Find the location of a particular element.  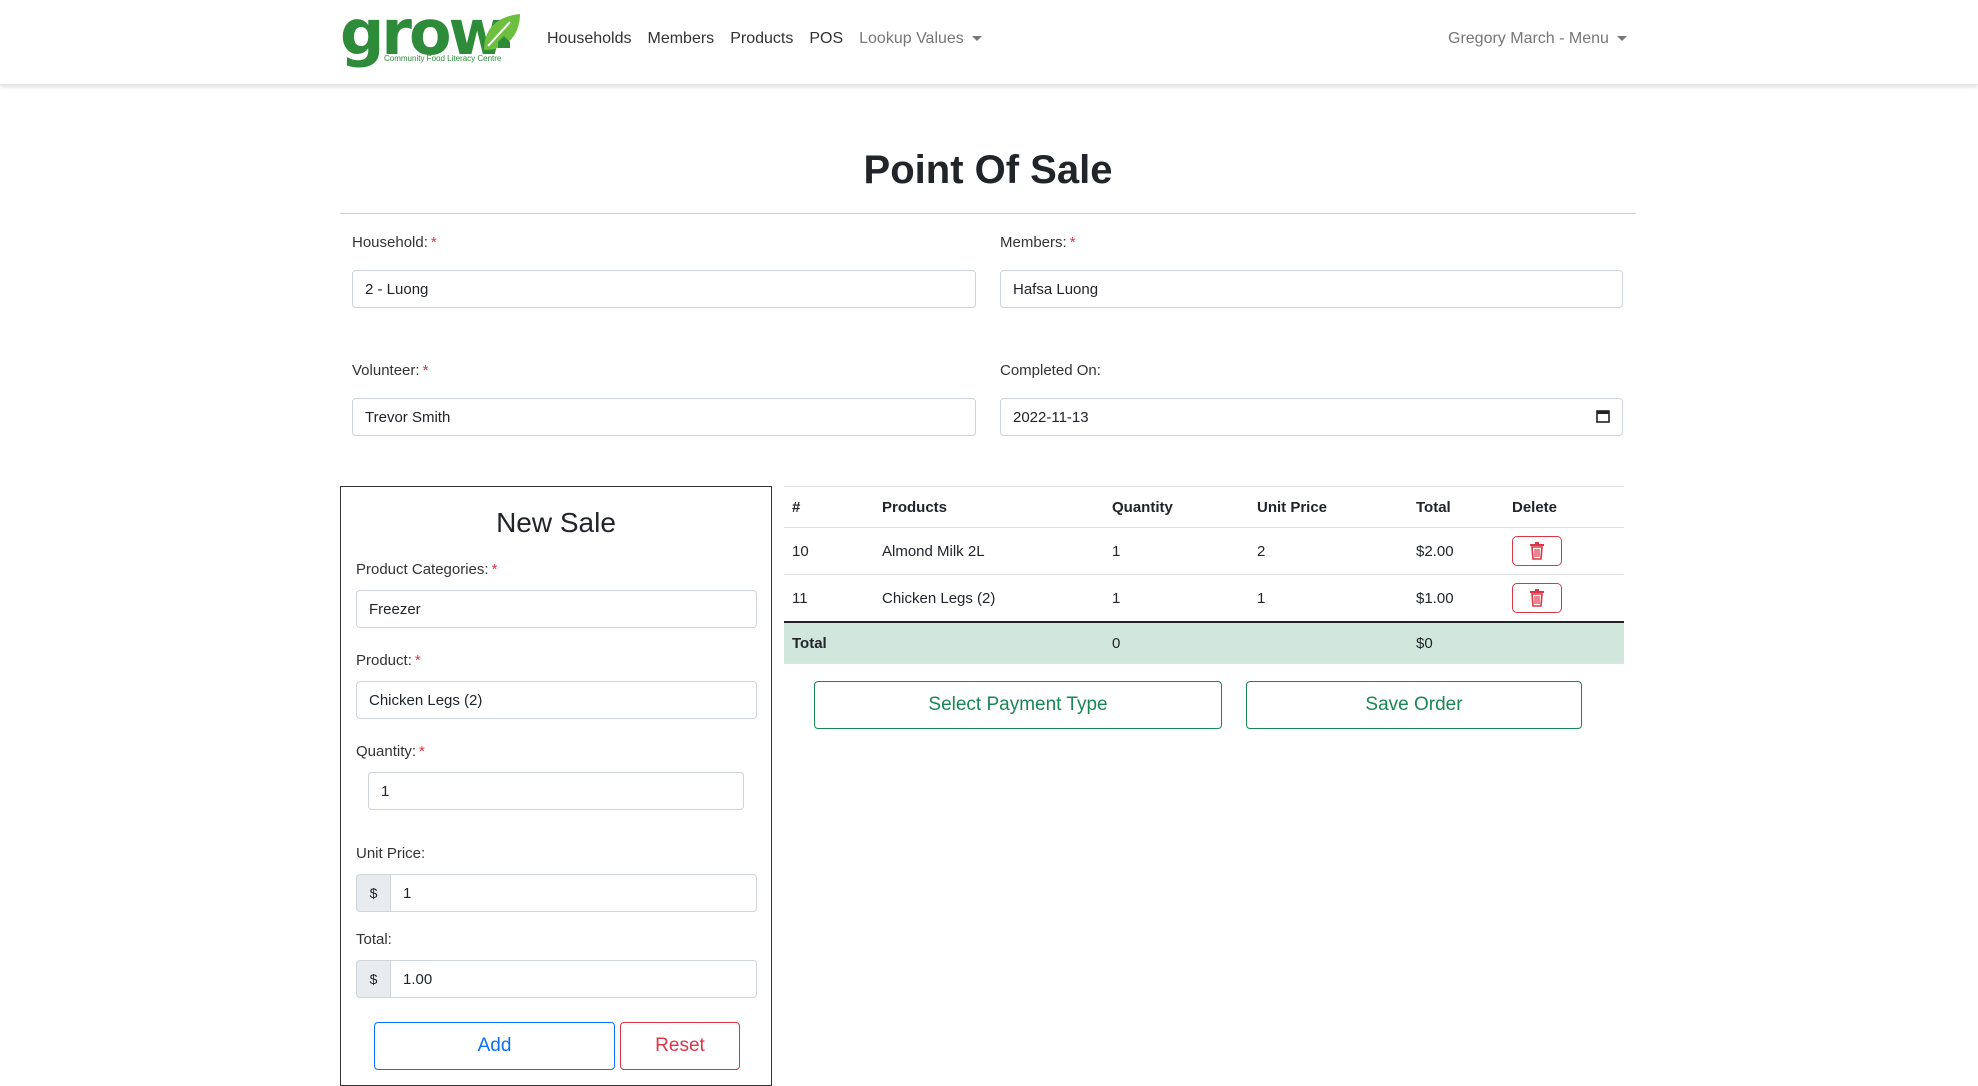

completed-on-date-input: 2022-11-13 is located at coordinates (1311, 417).